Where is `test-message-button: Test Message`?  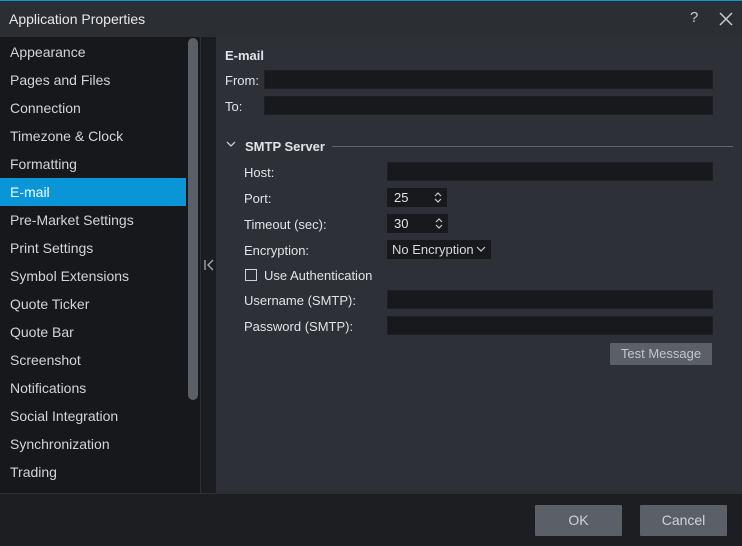
test-message-button: Test Message is located at coordinates (661, 354).